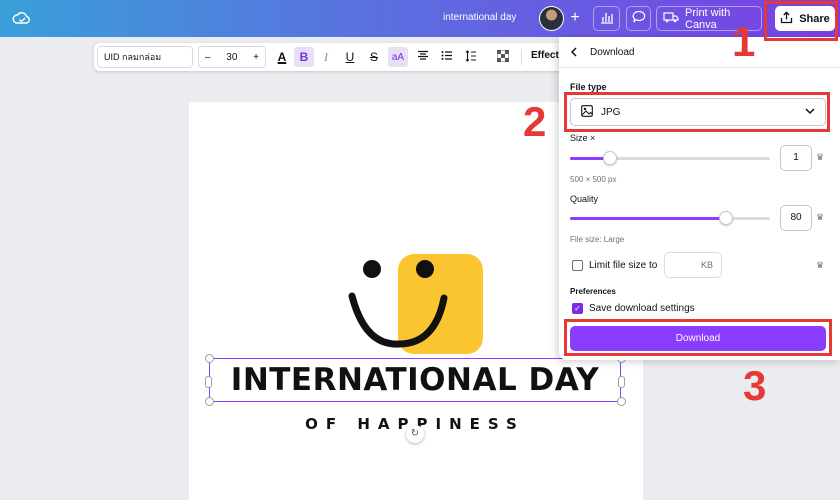 The height and width of the screenshot is (500, 840). What do you see at coordinates (796, 158) in the screenshot?
I see `size-value-input: 1` at bounding box center [796, 158].